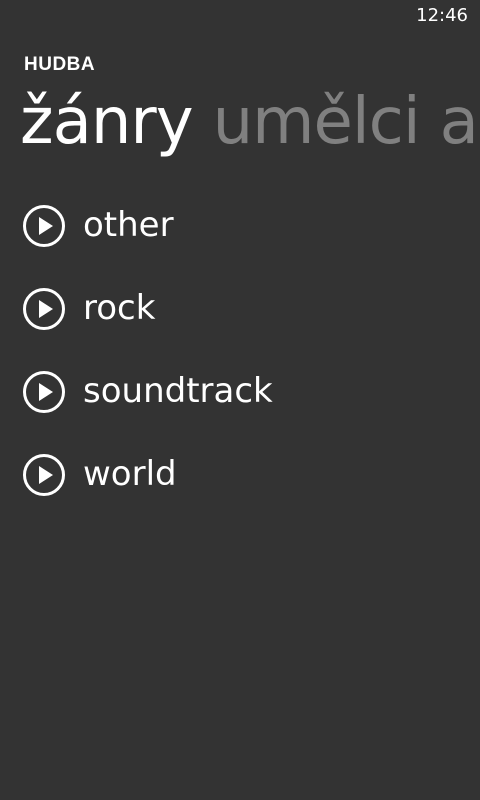 Image resolution: width=480 pixels, height=800 pixels. I want to click on pivot-headers: žánryumělcial, so click(250, 122).